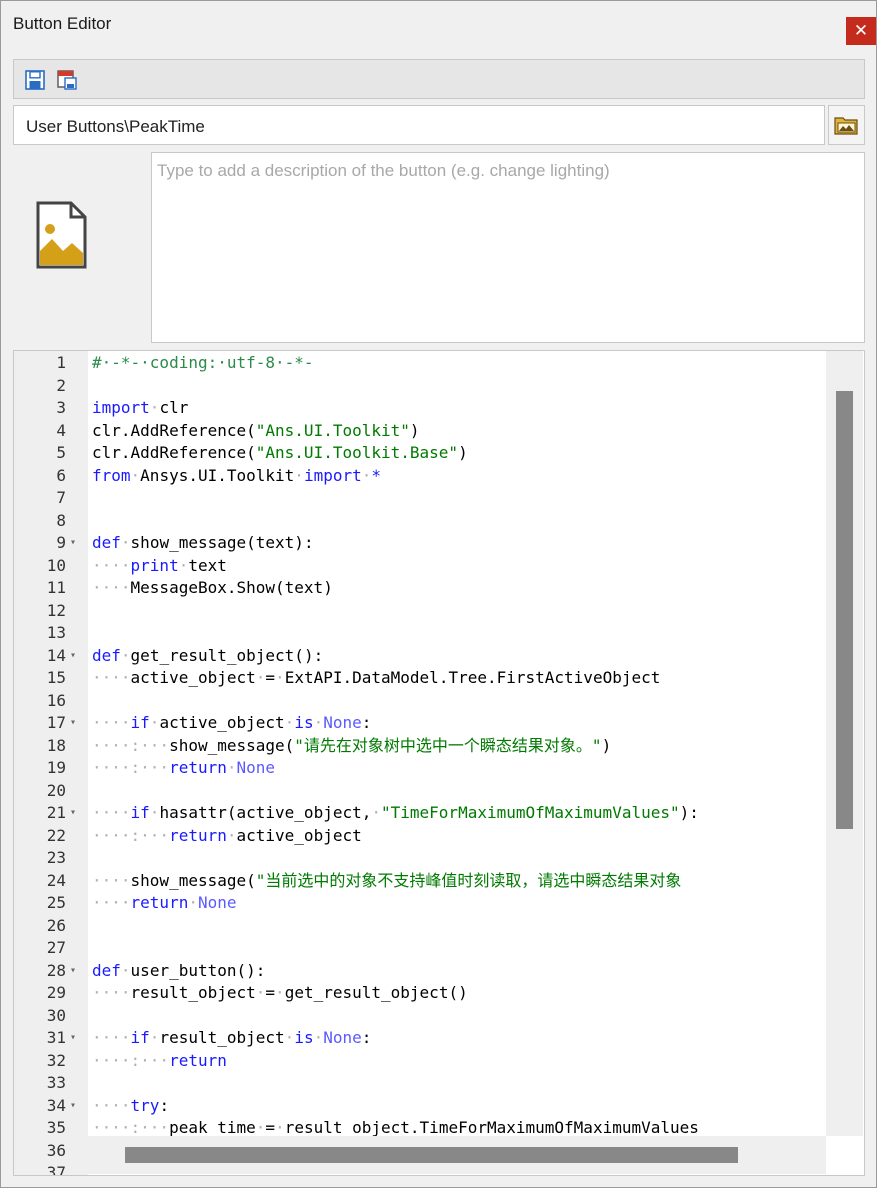 Image resolution: width=877 pixels, height=1188 pixels. Describe the element at coordinates (198, 835) in the screenshot. I see `code-token: return` at that location.